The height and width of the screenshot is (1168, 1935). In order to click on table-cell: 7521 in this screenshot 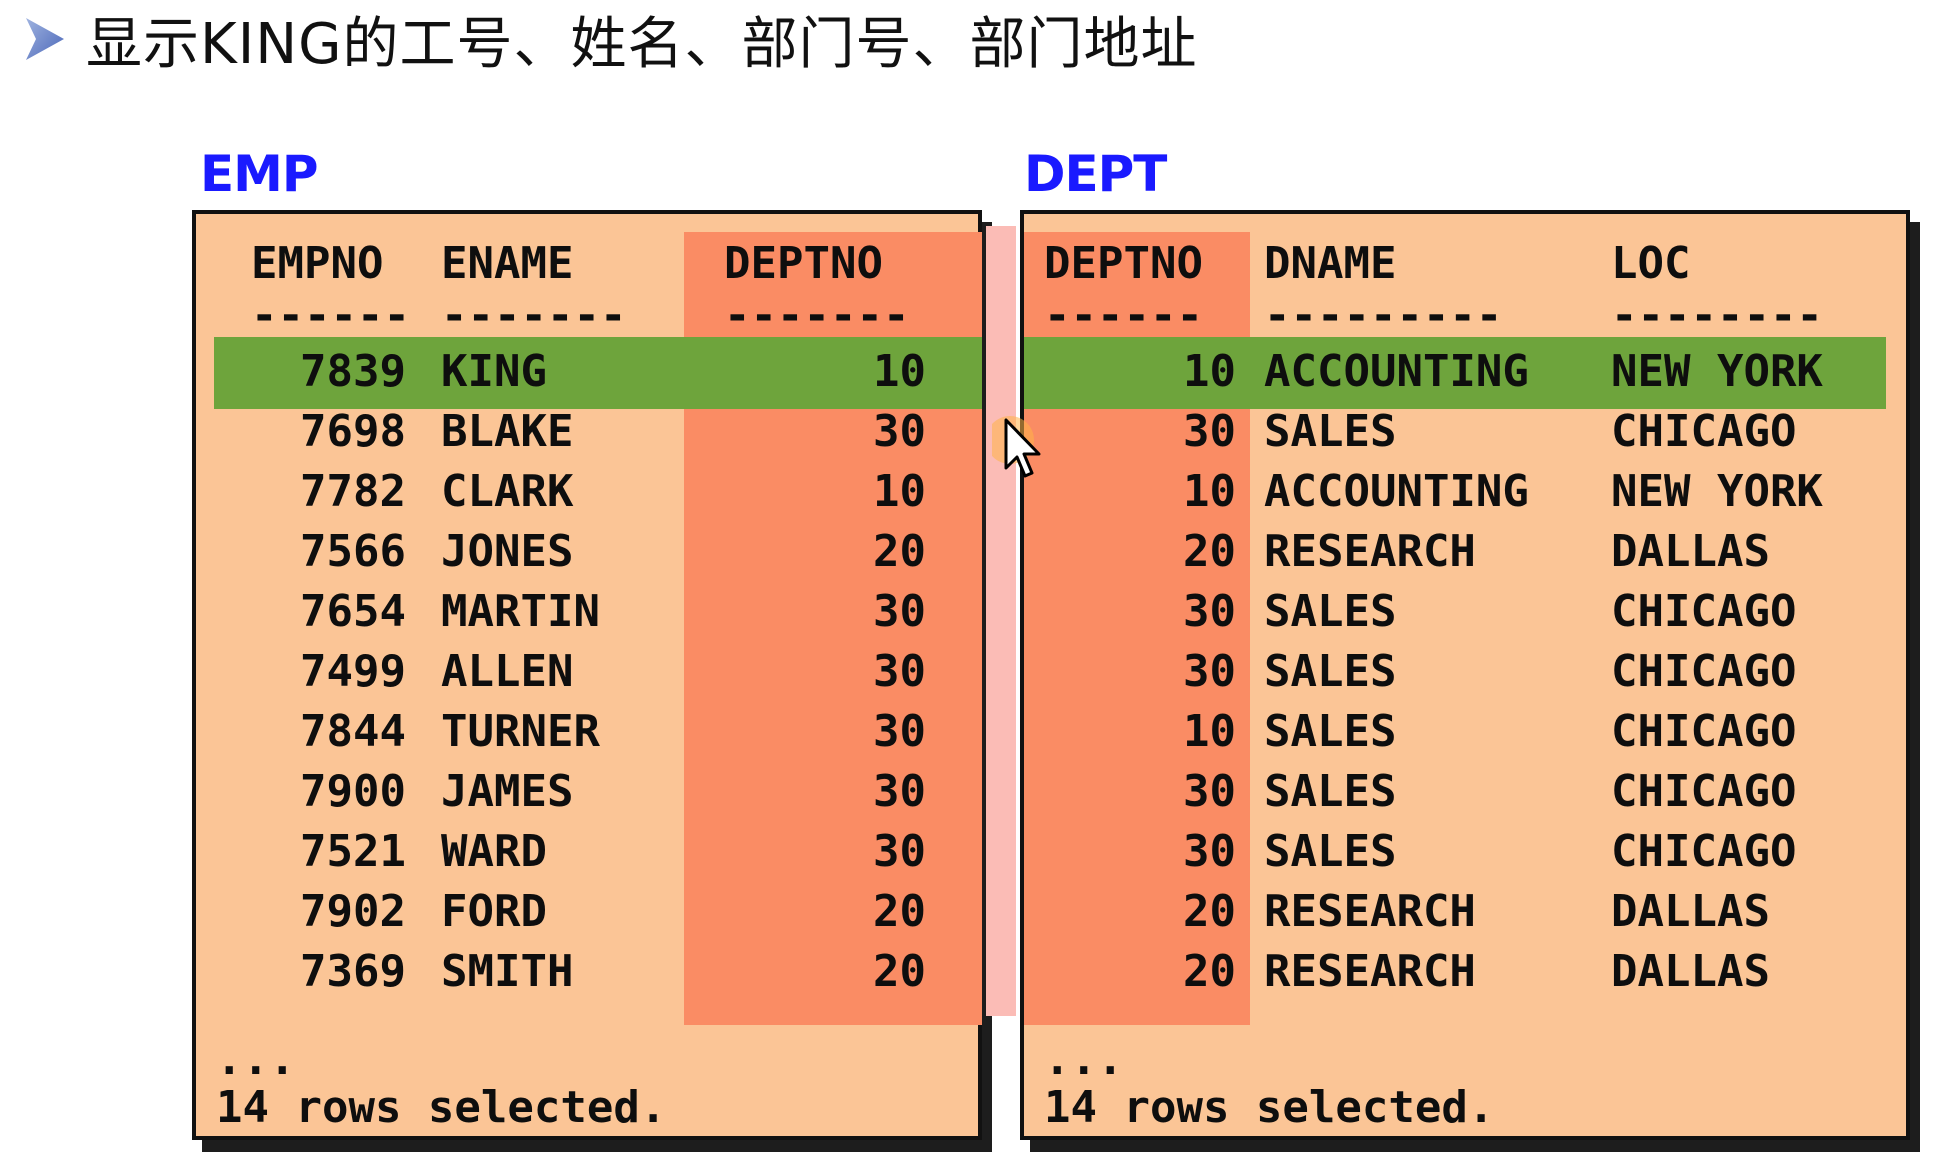, I will do `click(353, 851)`.